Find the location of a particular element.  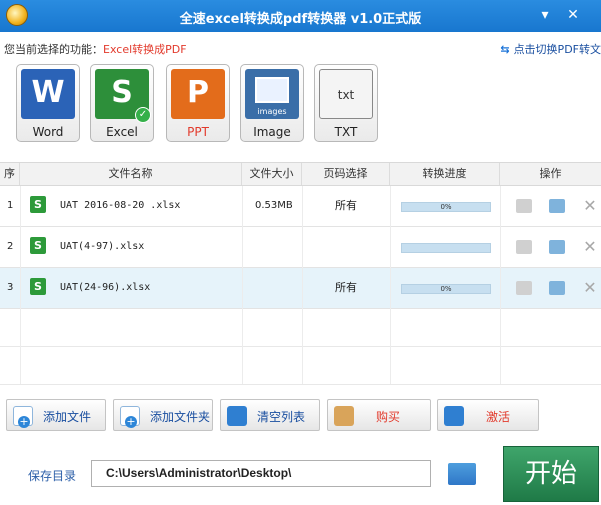

format-image-button: images Image is located at coordinates (272, 103).